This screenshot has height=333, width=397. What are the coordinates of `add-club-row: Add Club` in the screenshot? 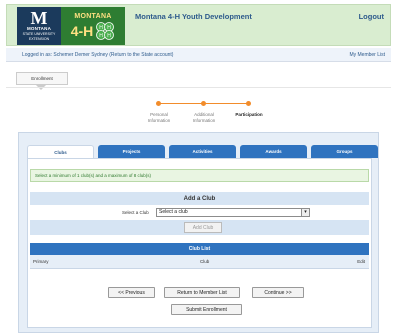 It's located at (199, 227).